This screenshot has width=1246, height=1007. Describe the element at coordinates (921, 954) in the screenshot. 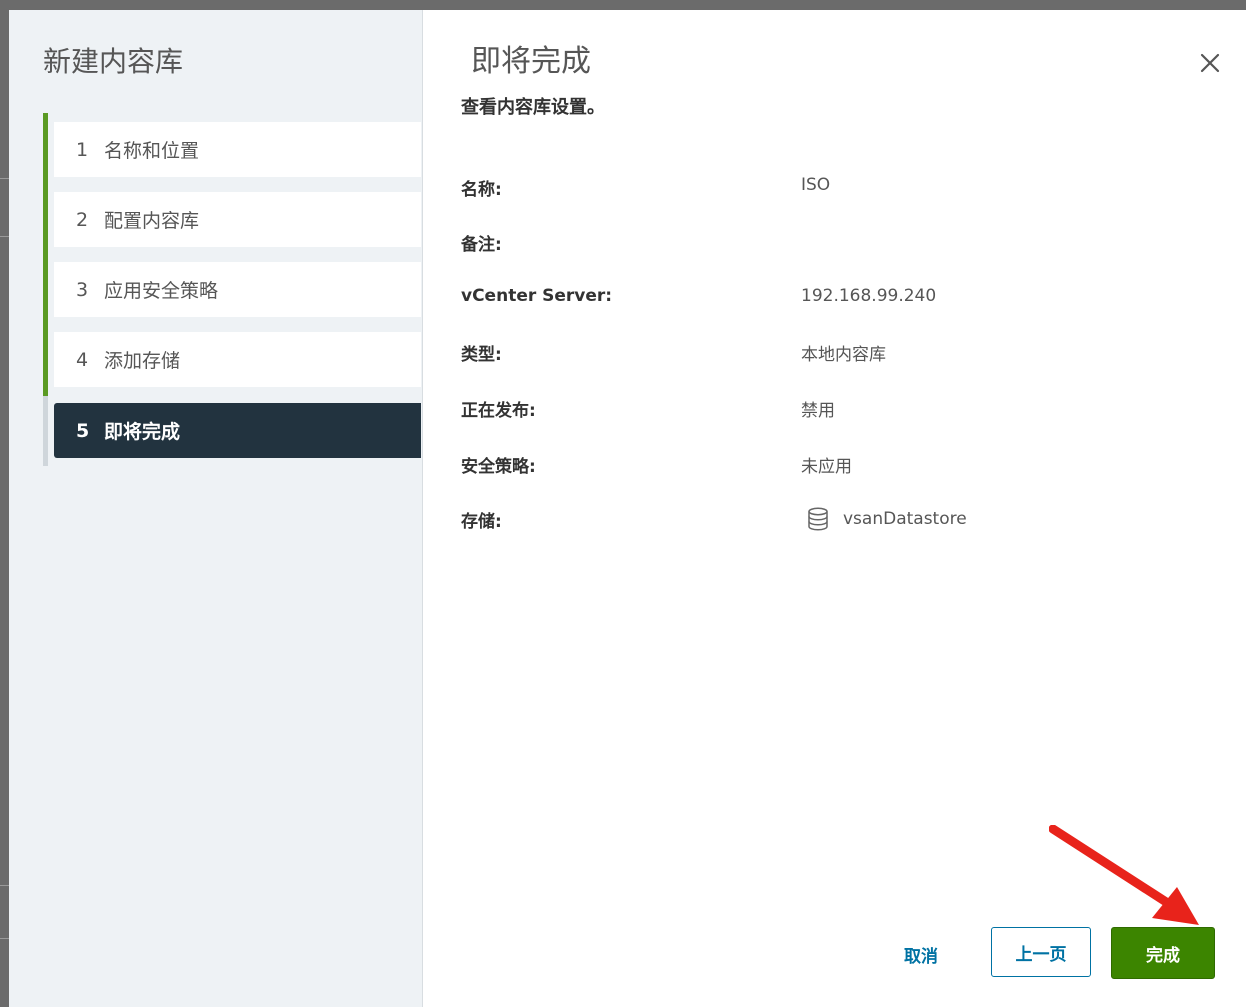

I see `cancel-button: 取消` at that location.